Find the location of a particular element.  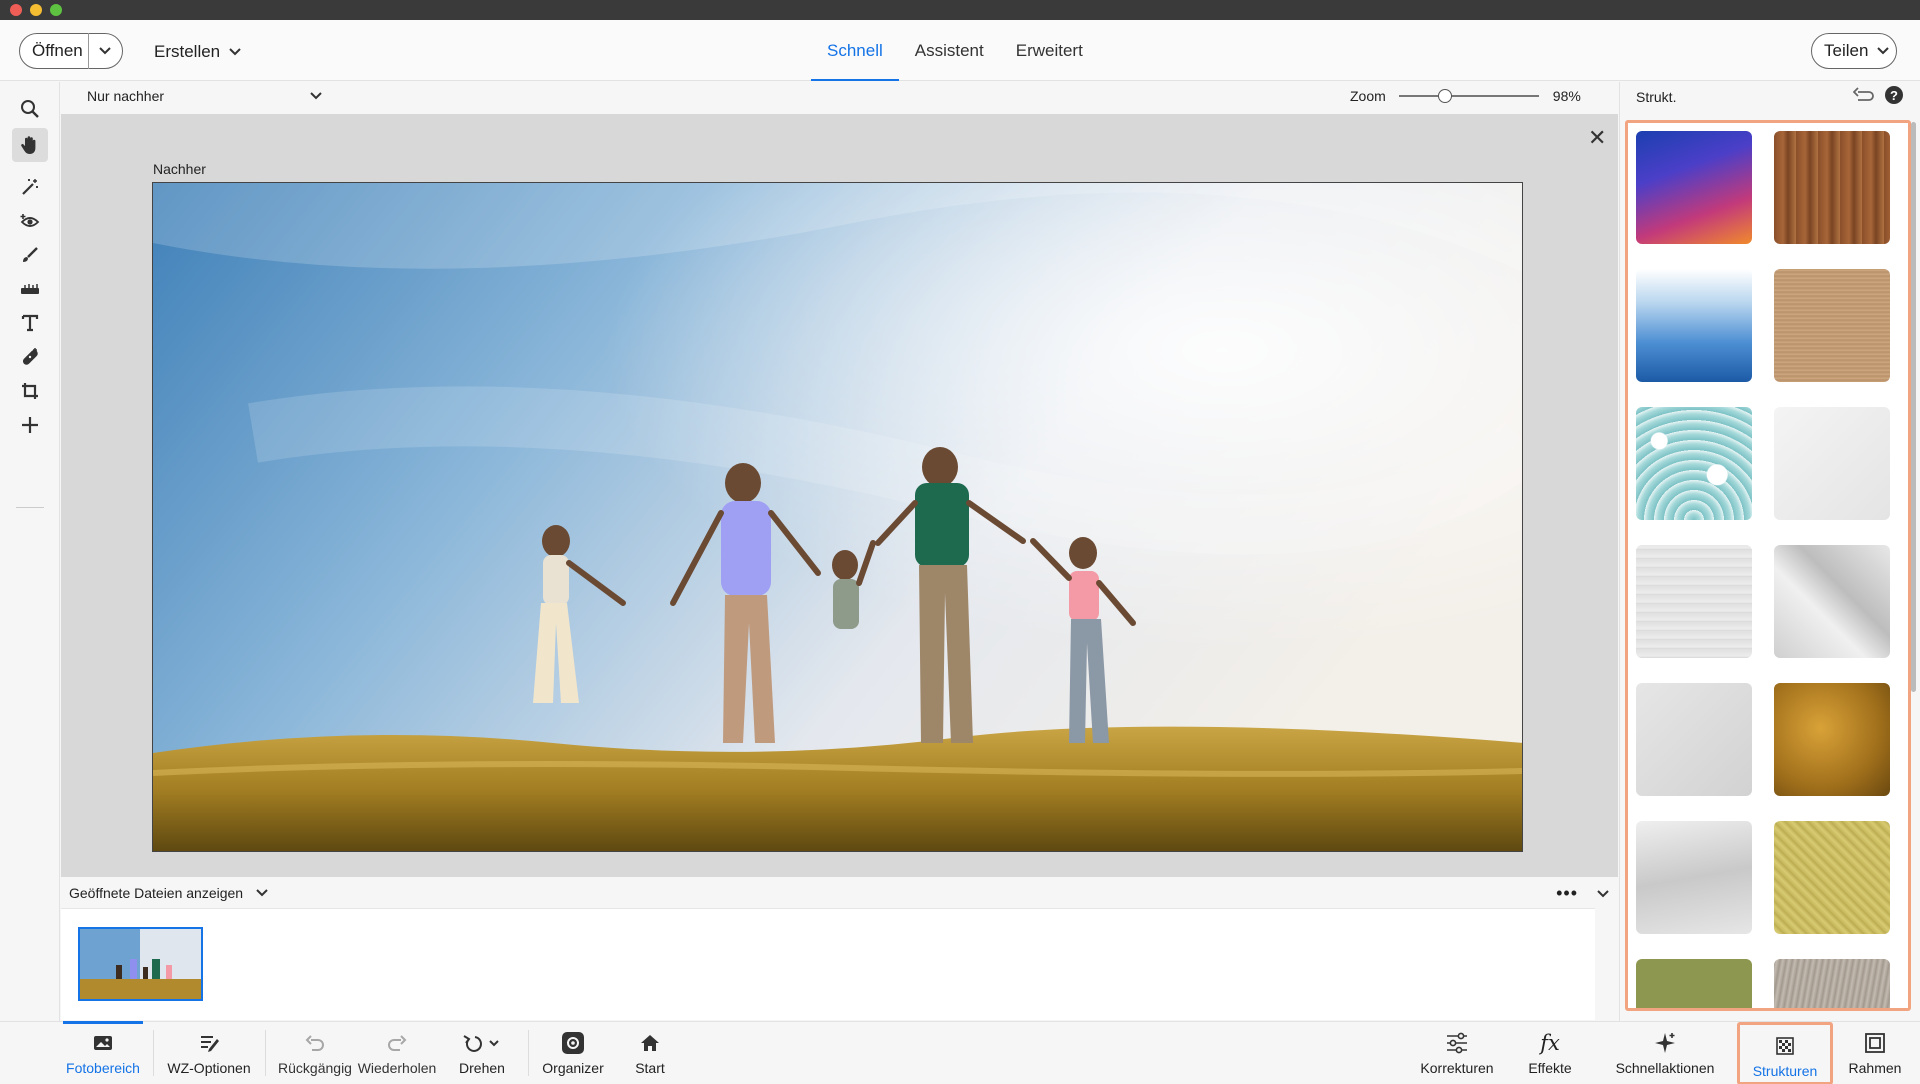

zoom-tool-icon is located at coordinates (30, 109).